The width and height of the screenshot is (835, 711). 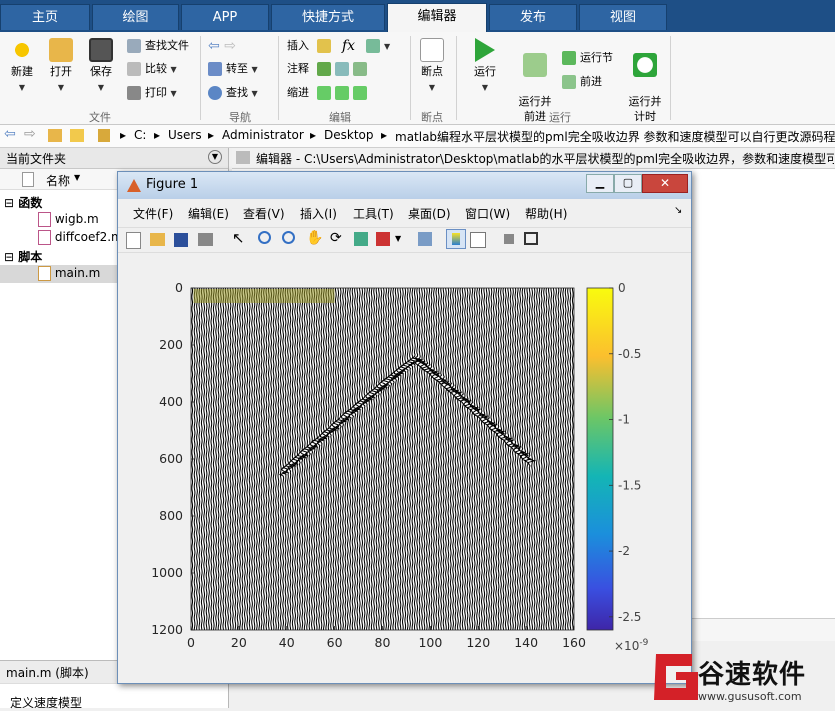 What do you see at coordinates (582, 82) in the screenshot?
I see `advance-button: 前进` at bounding box center [582, 82].